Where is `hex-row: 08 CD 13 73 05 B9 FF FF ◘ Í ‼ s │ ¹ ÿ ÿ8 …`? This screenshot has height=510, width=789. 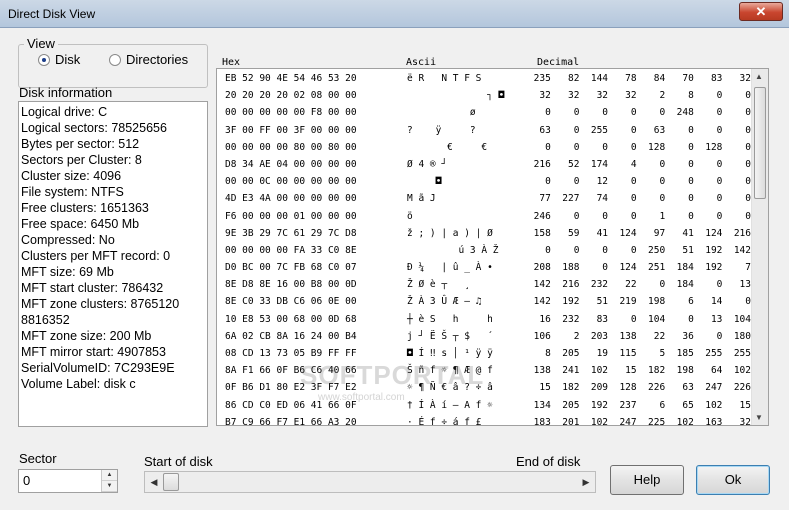
hex-row: 08 CD 13 73 05 B9 FF FF ◘ Í ‼ s │ ¹ ÿ ÿ8 … is located at coordinates (485, 353).